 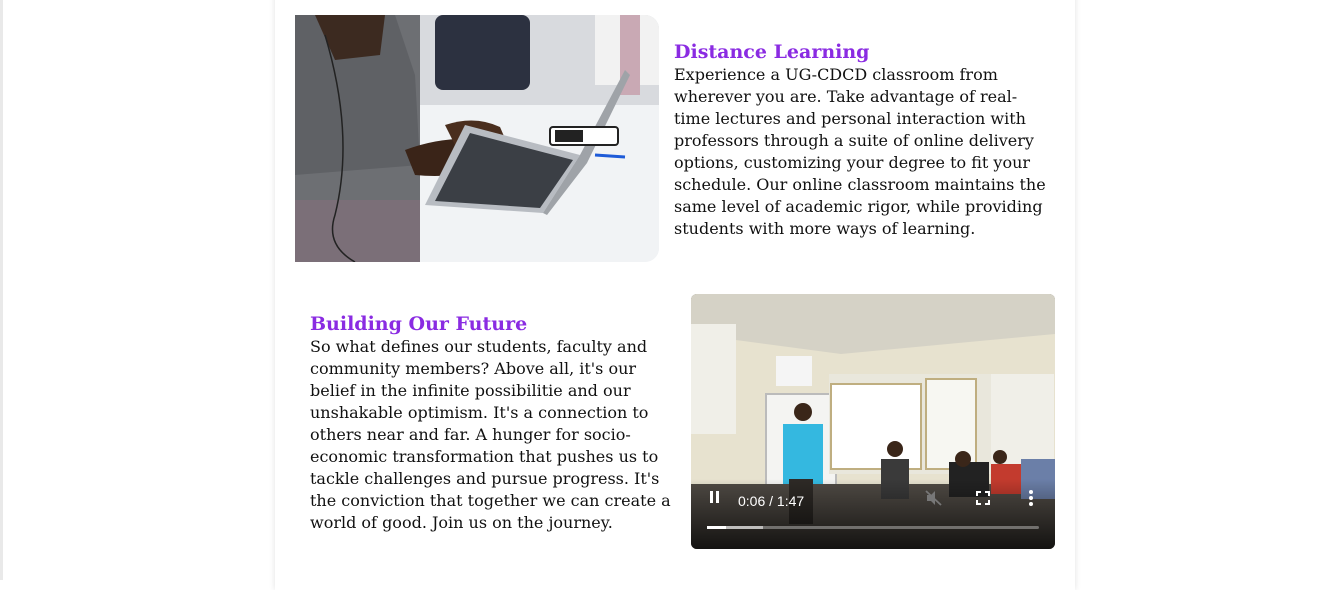 What do you see at coordinates (983, 499) in the screenshot?
I see `fullscreen-icon` at bounding box center [983, 499].